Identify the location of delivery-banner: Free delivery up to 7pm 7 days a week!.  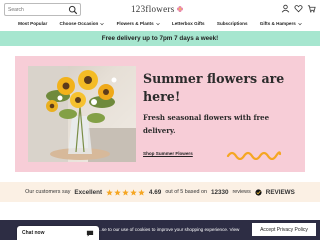
(160, 38).